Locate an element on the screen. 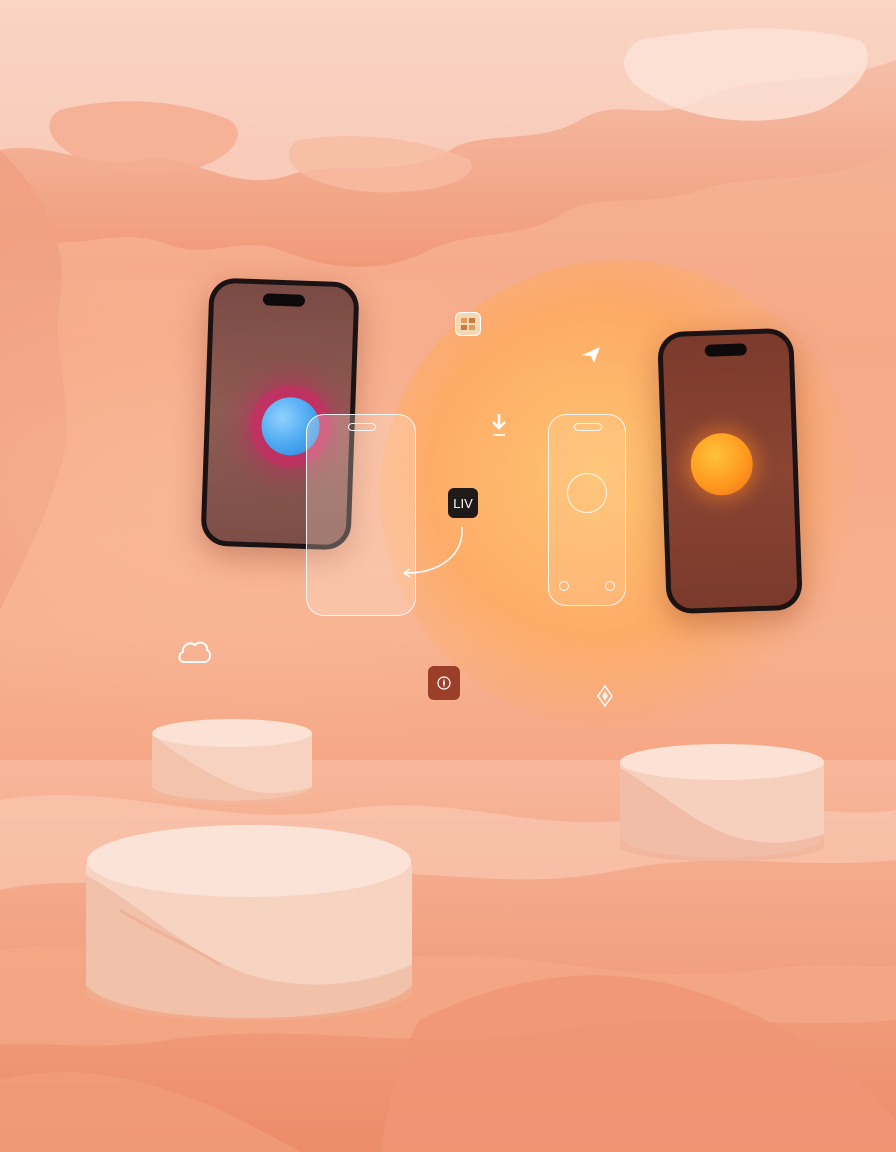  gallery-icon is located at coordinates (468, 324).